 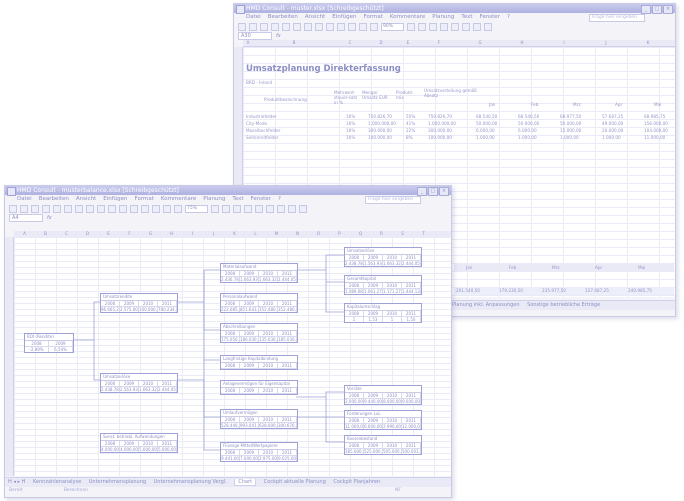 What do you see at coordinates (295, 482) in the screenshot?
I see `tab-cockpit-aktuell: Cockpit aktuelle Planung` at bounding box center [295, 482].